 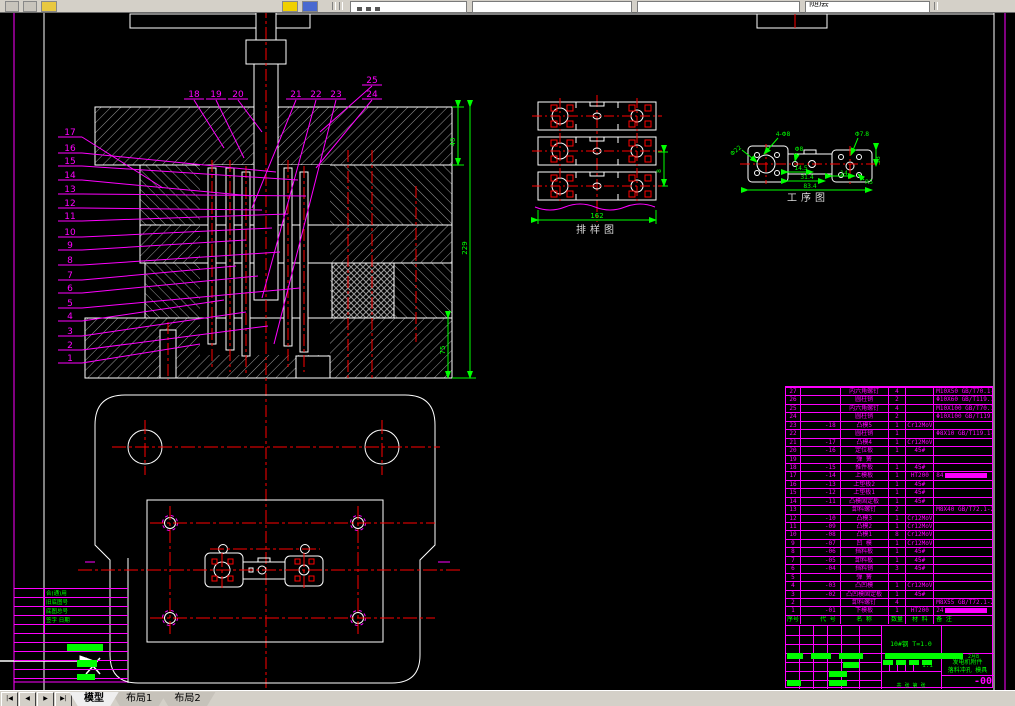 I want to click on layout-tab-bar: |◀ ◀ ▶ ▶| 模型 布局1 布局2, so click(x=507, y=698).